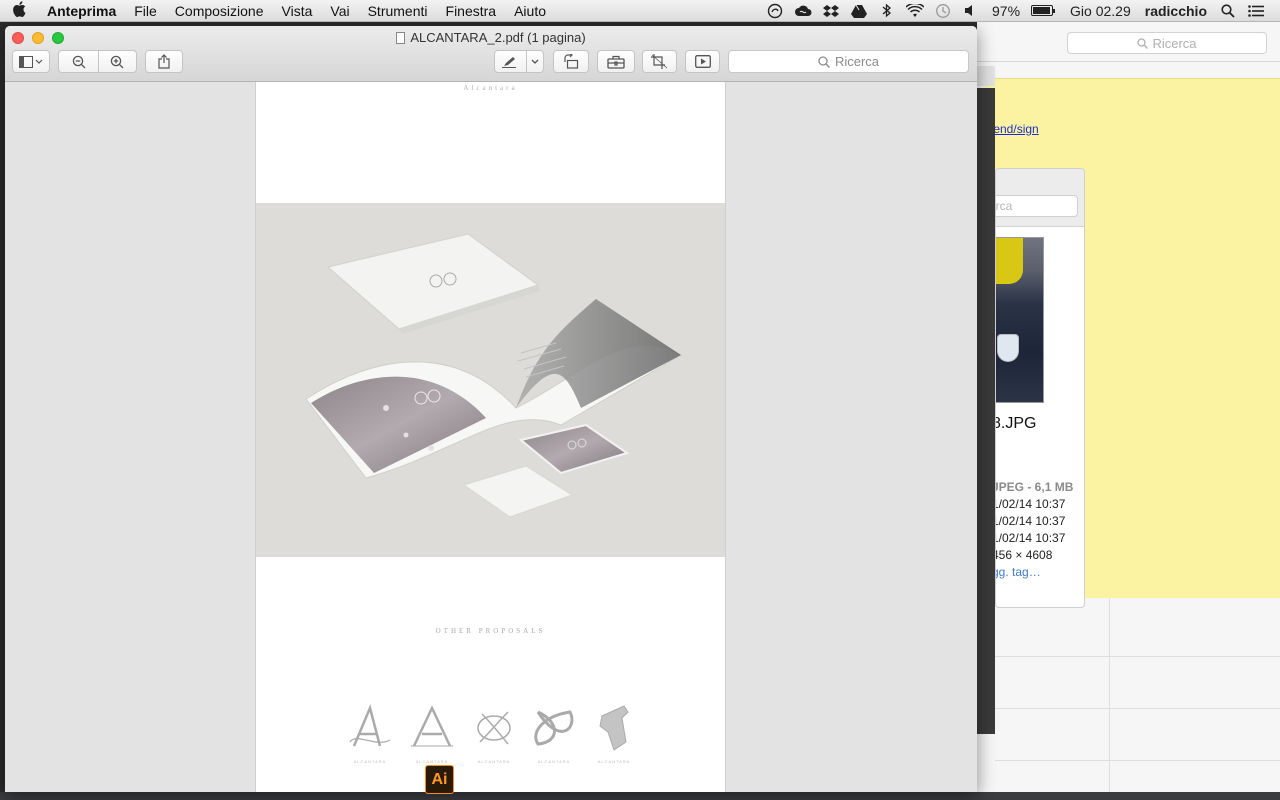 This screenshot has width=1280, height=800. I want to click on menu-vai: Vai, so click(339, 11).